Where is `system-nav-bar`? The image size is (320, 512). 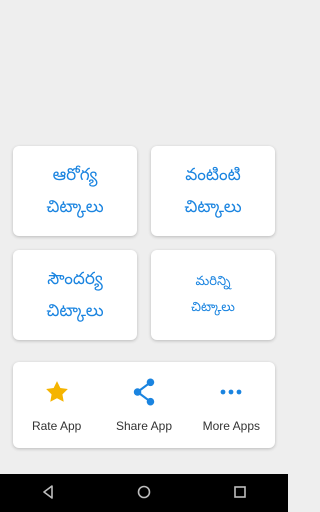 system-nav-bar is located at coordinates (144, 493).